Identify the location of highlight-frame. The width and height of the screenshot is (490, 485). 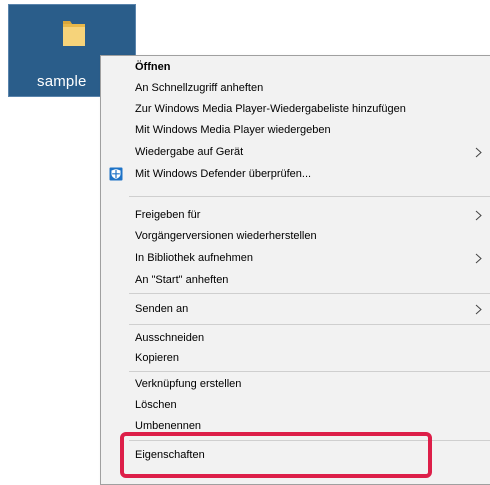
(276, 455).